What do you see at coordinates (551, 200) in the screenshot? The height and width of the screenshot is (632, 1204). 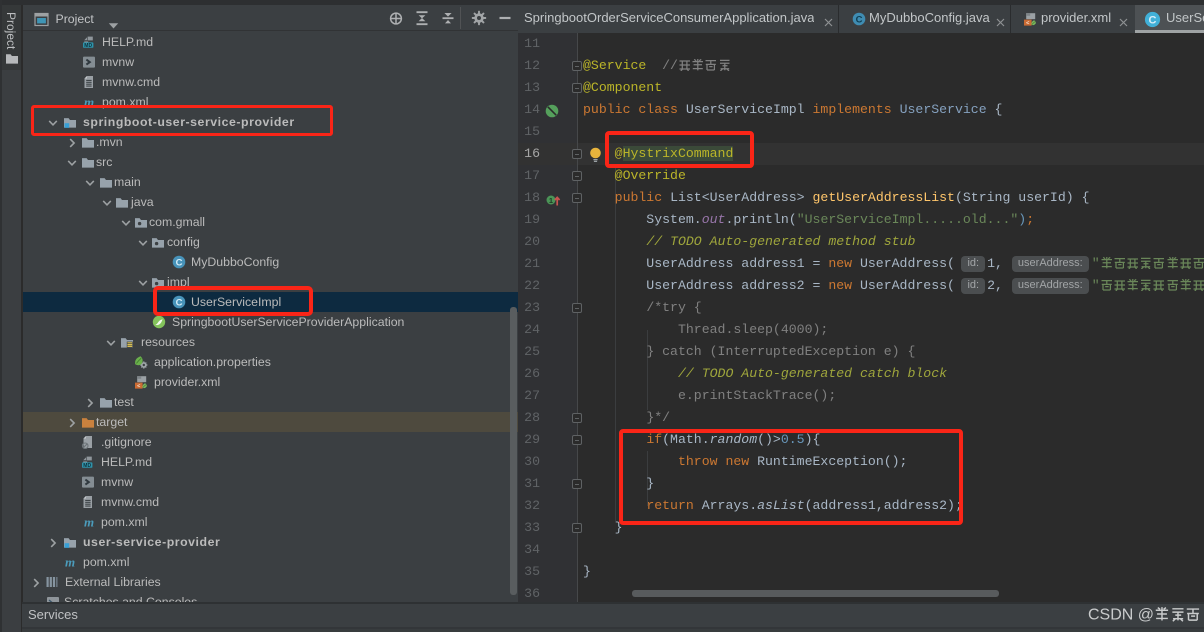 I see `svg-text: 1` at bounding box center [551, 200].